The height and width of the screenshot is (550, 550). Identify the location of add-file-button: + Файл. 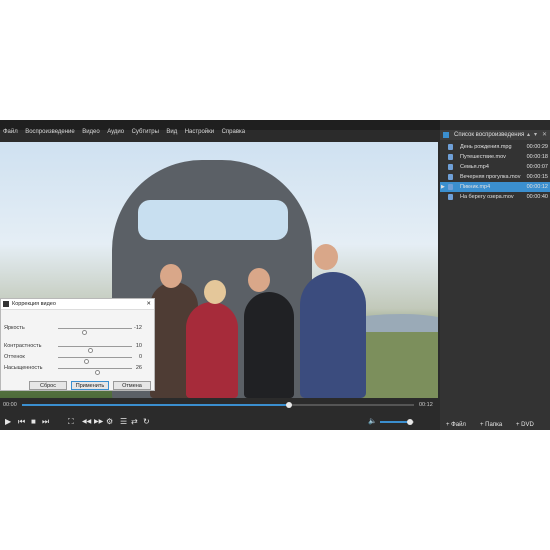
(456, 425).